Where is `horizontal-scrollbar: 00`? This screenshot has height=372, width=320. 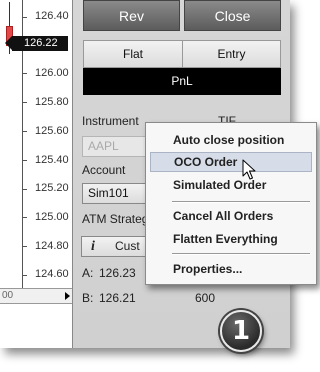 horizontal-scrollbar: 00 is located at coordinates (36, 296).